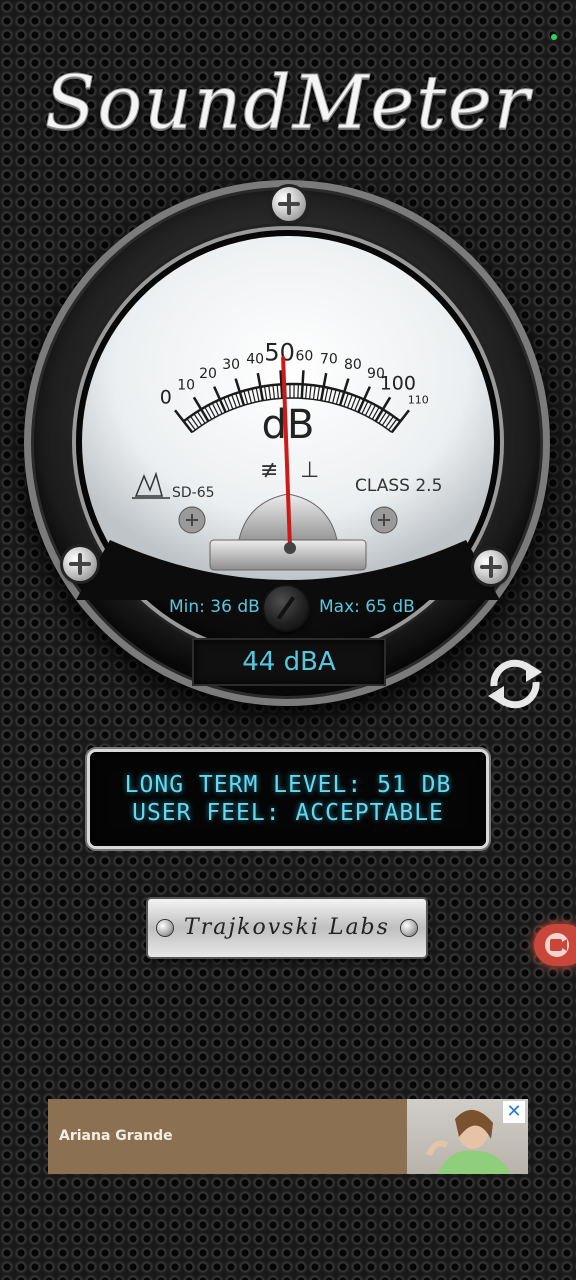 Image resolution: width=576 pixels, height=1280 pixels. I want to click on refresh-icon, so click(515, 684).